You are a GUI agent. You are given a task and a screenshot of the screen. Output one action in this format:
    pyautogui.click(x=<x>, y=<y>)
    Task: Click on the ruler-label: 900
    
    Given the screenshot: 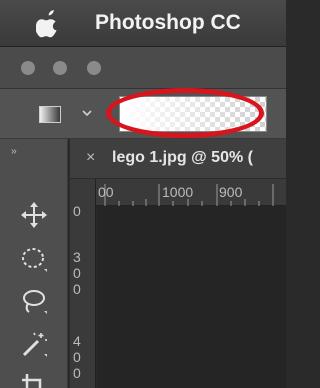 What is the action you would take?
    pyautogui.click(x=231, y=192)
    